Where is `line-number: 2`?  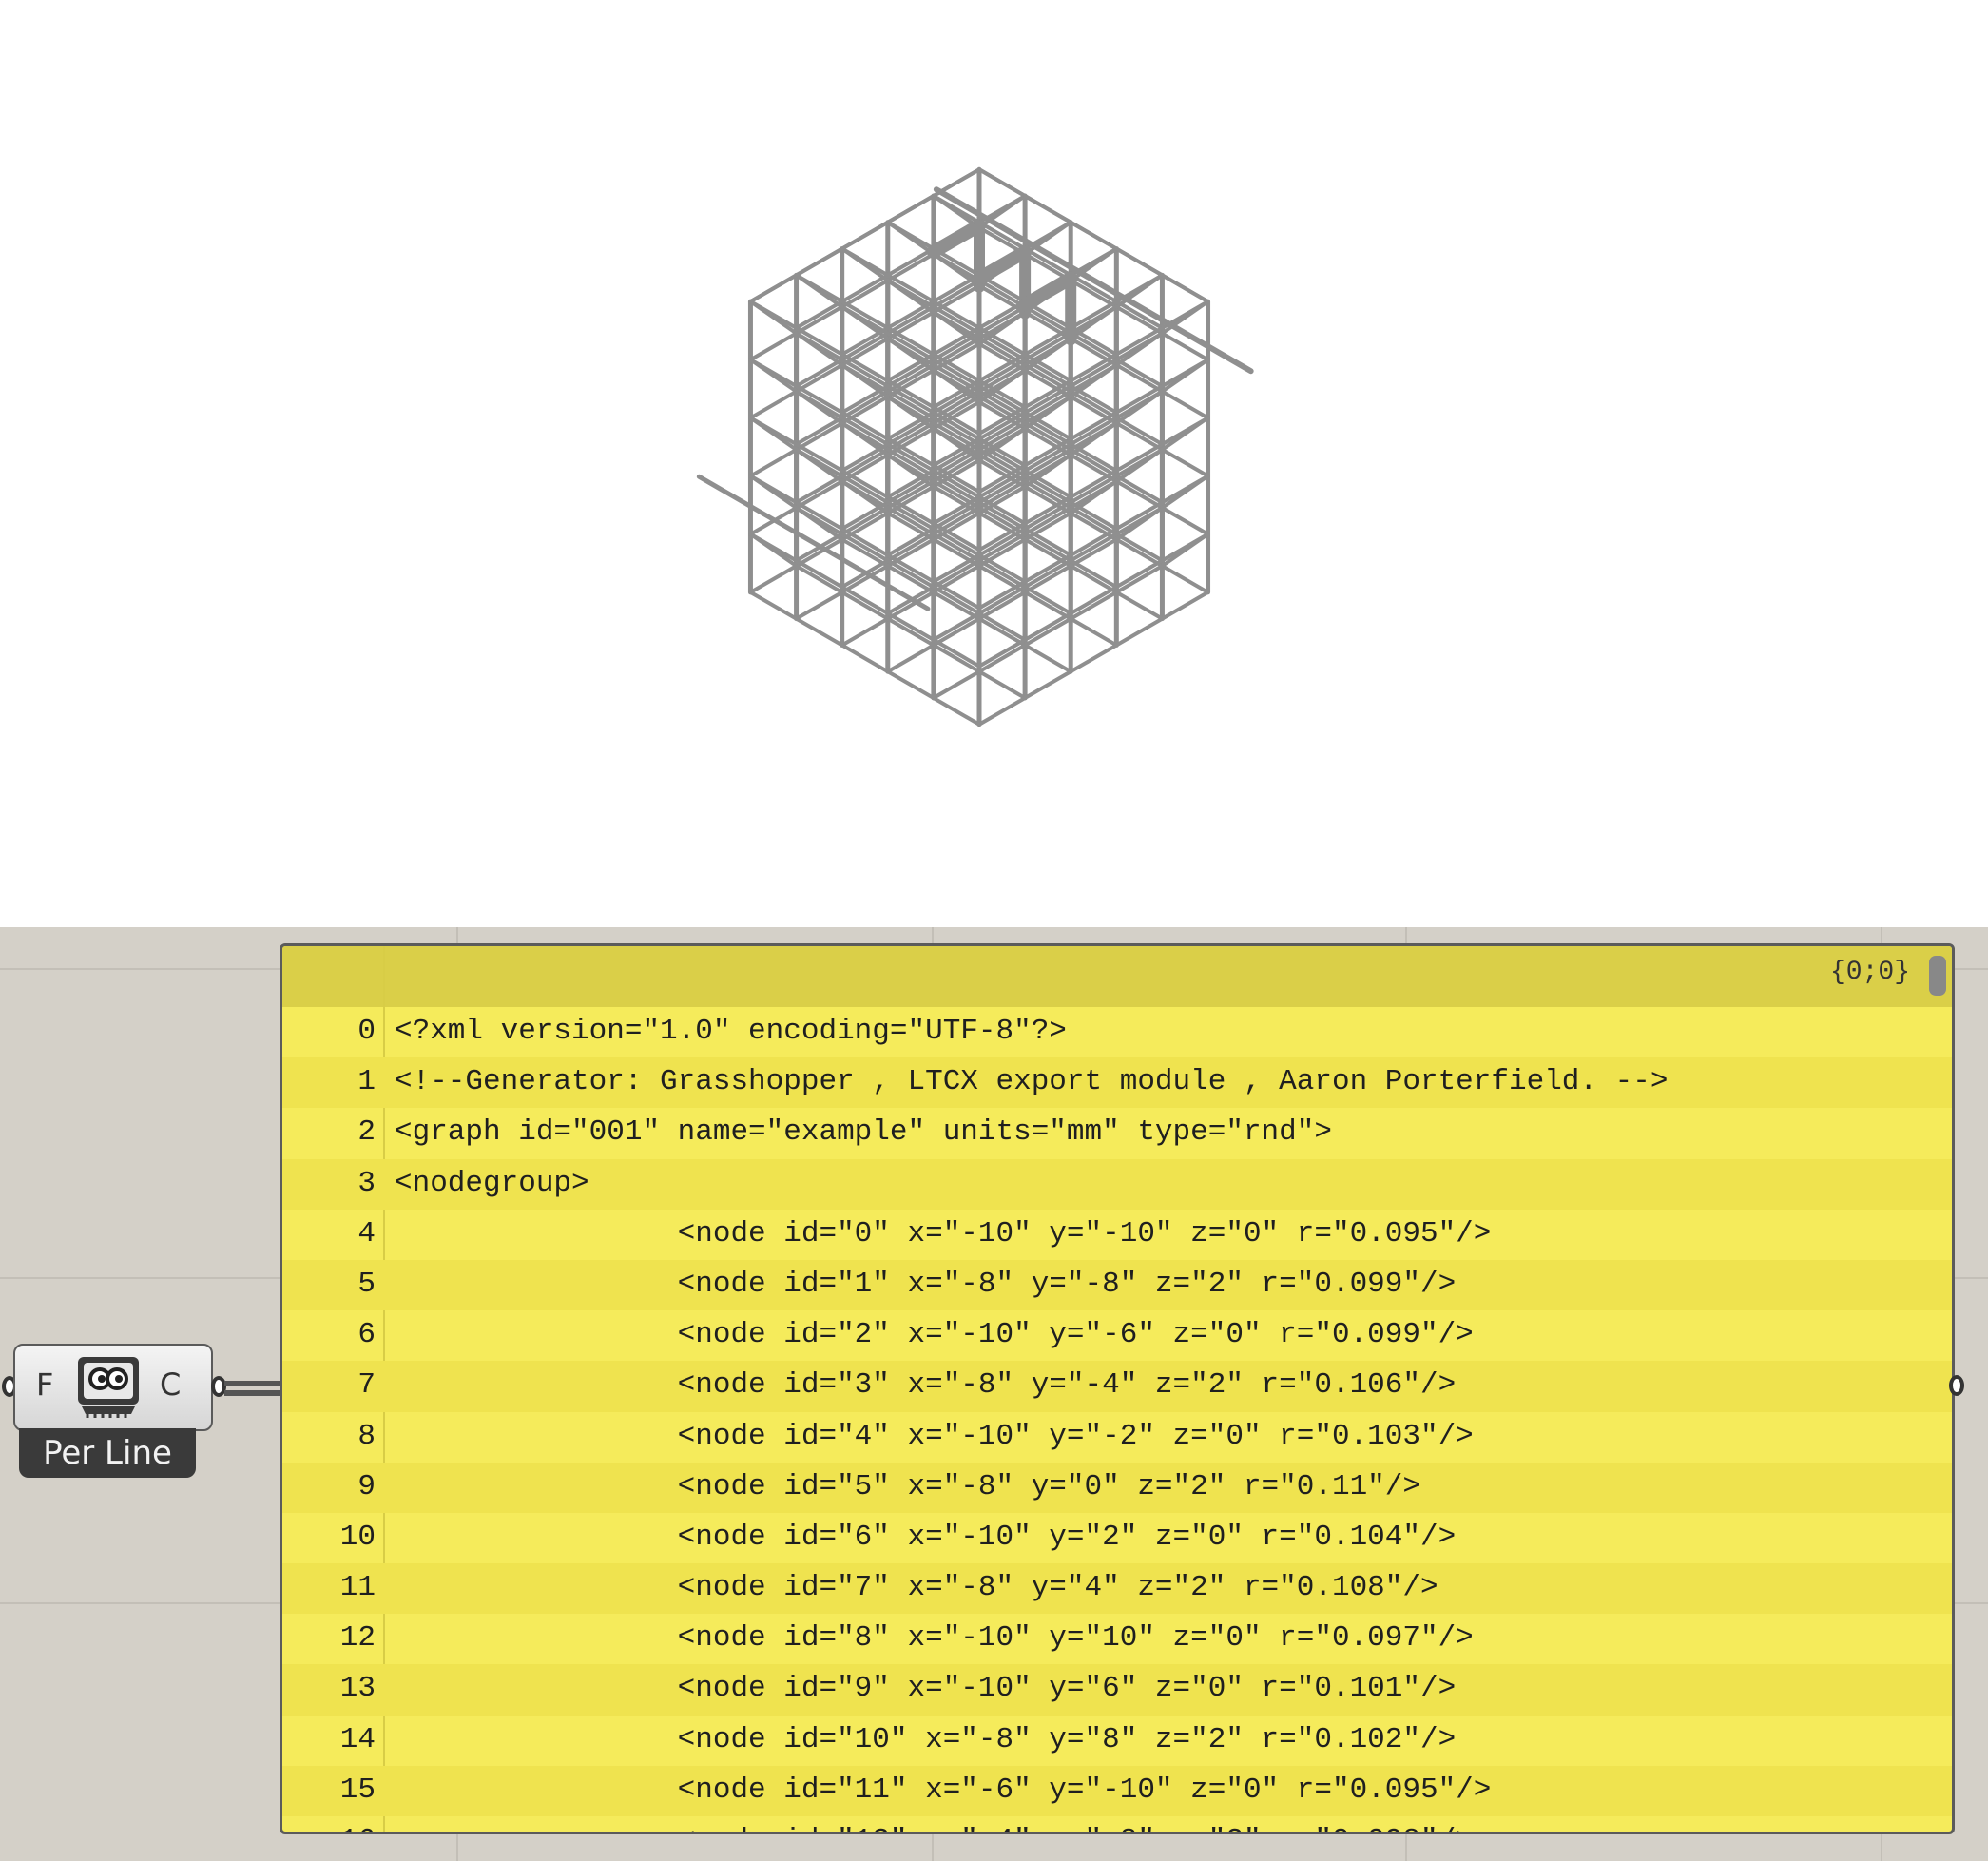 line-number: 2 is located at coordinates (366, 1133).